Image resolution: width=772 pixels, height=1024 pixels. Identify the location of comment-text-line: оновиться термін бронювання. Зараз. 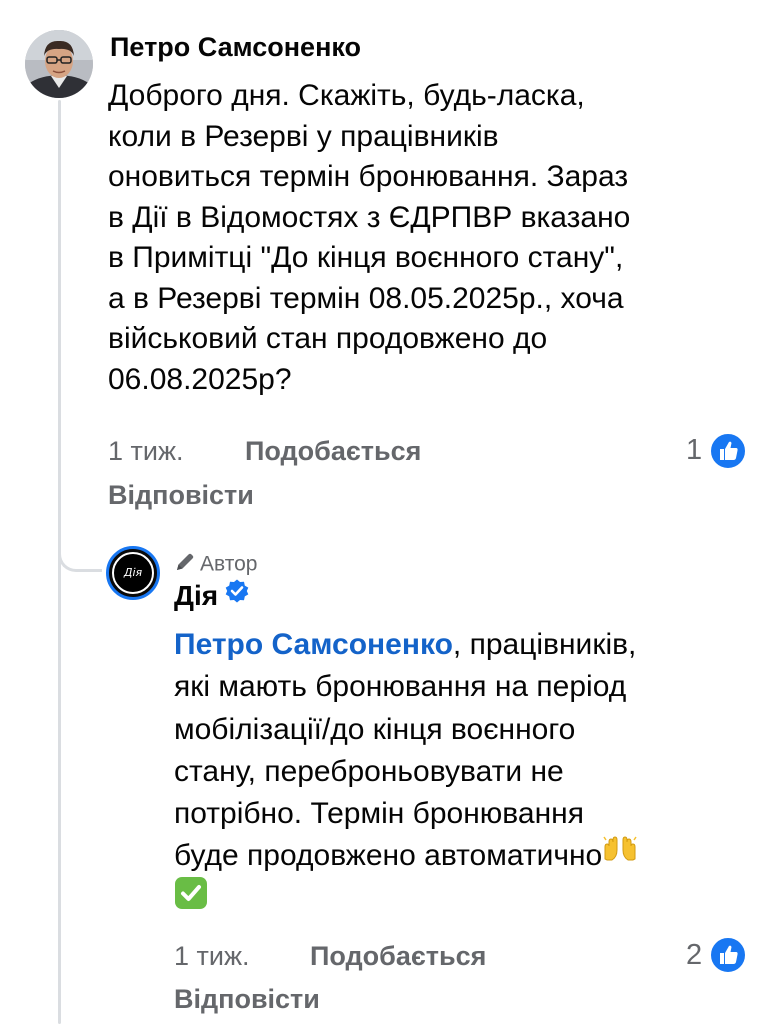
(368, 176).